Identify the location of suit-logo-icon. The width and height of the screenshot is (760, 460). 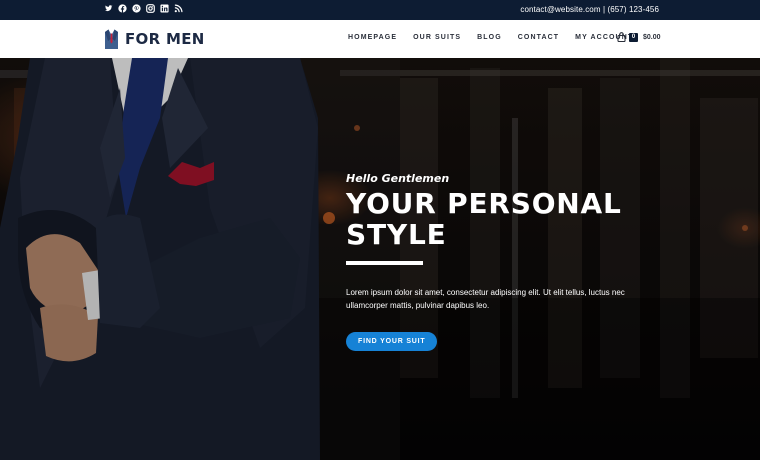
(111, 39).